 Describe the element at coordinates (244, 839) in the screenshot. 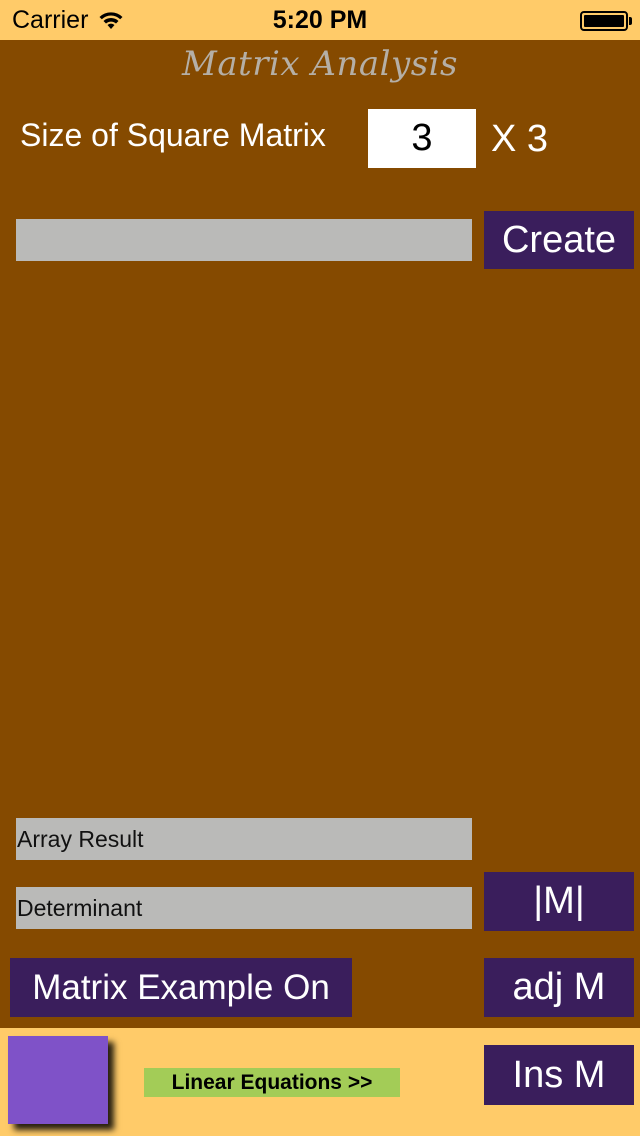

I see `array-result-field: Array Result` at that location.